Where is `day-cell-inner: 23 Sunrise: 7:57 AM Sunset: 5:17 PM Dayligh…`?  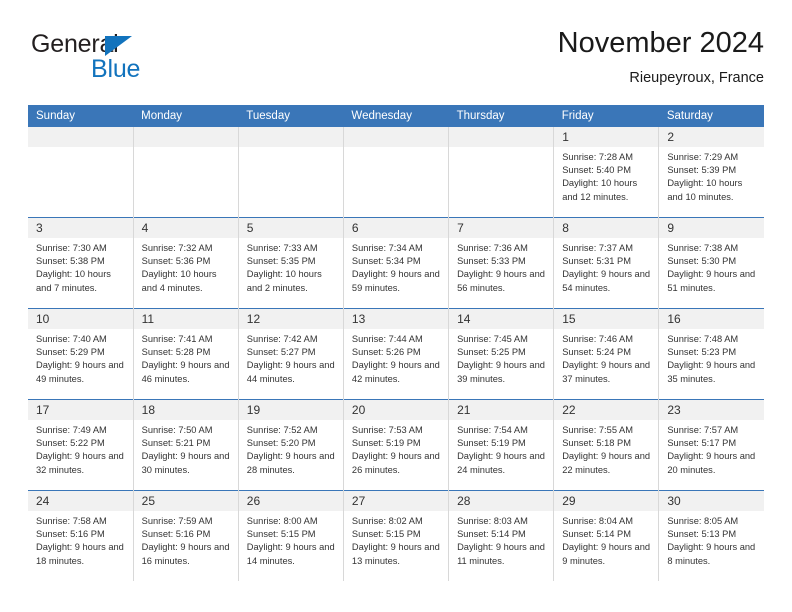 day-cell-inner: 23 Sunrise: 7:57 AM Sunset: 5:17 PM Dayligh… is located at coordinates (711, 445).